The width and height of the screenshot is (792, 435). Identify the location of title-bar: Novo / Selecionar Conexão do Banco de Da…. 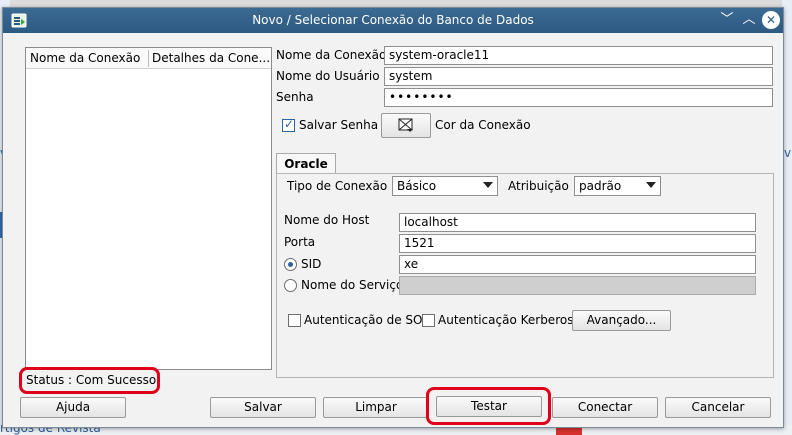
(393, 20).